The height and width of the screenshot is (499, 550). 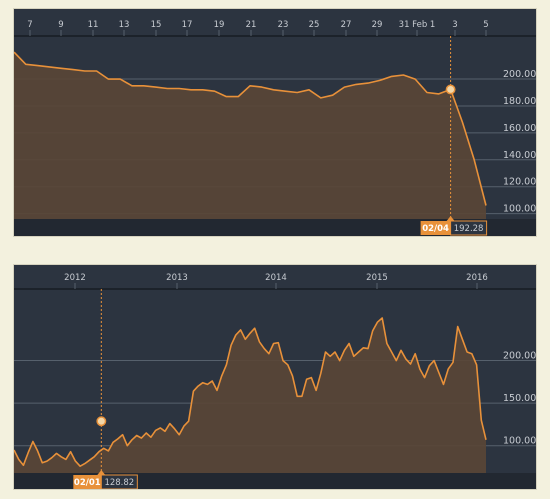 What do you see at coordinates (276, 278) in the screenshot?
I see `x-tick-label: 2014` at bounding box center [276, 278].